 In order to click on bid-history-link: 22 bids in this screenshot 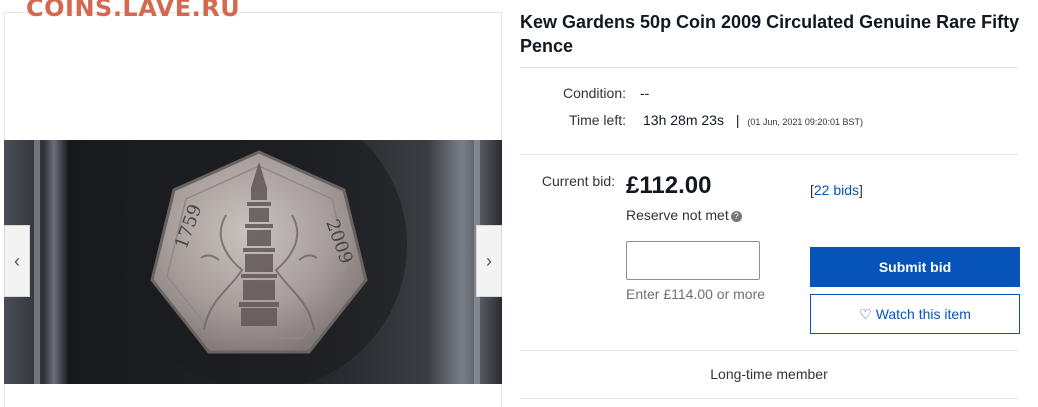, I will do `click(836, 190)`.